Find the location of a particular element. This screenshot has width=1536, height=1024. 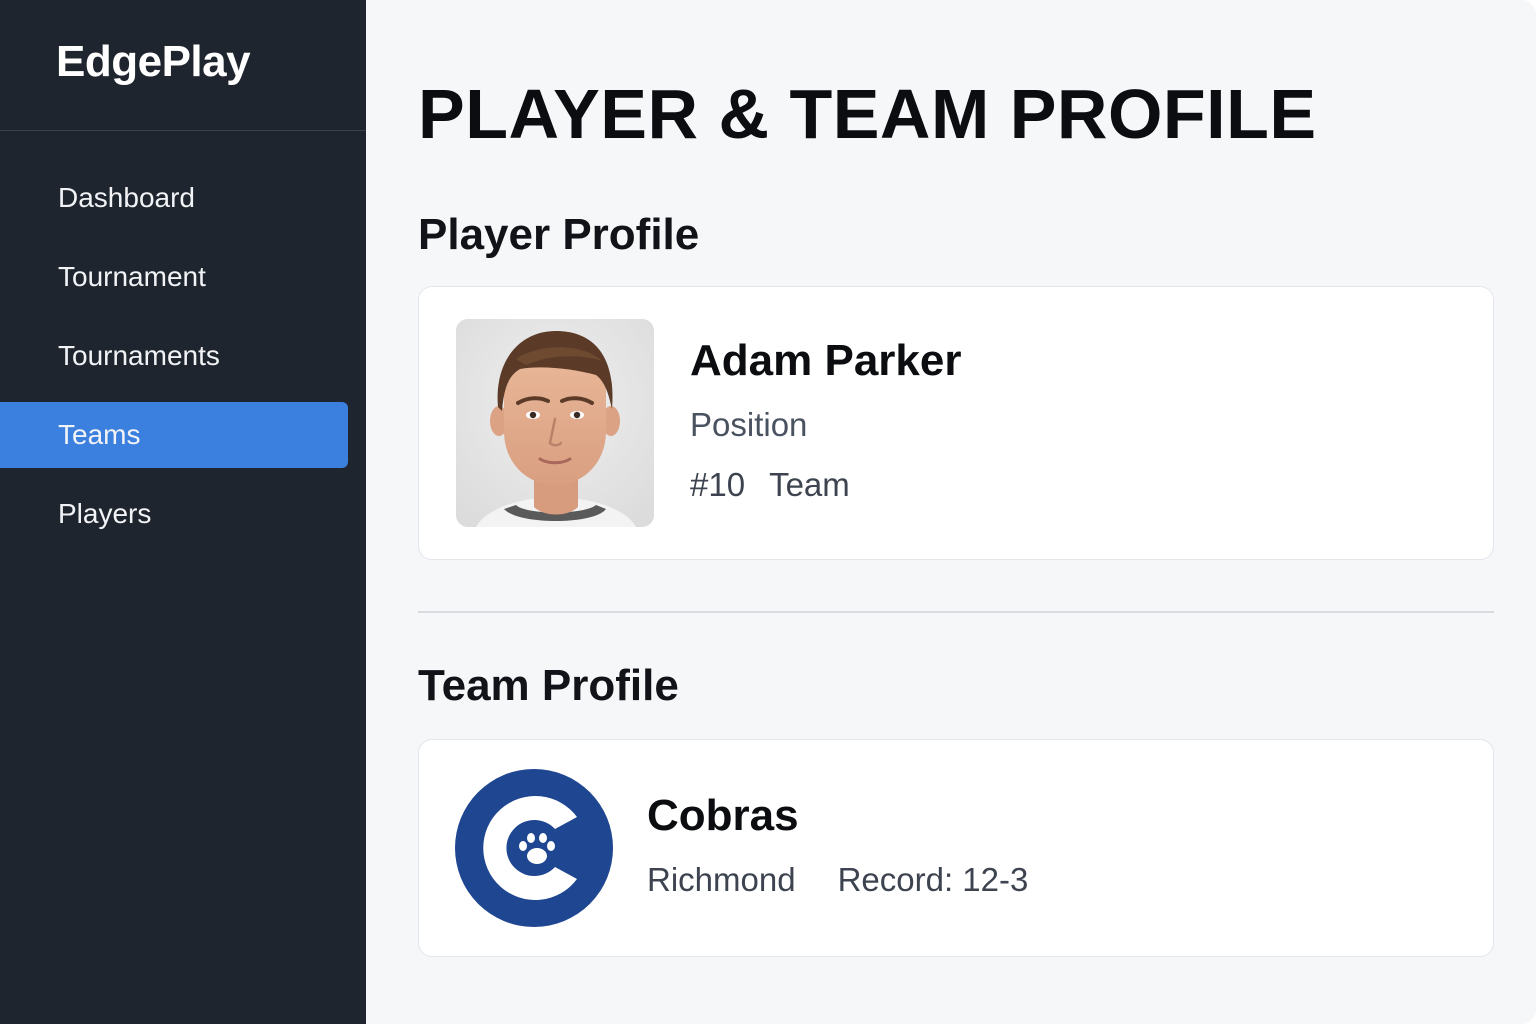

sidebar-item-dashboard: Dashboard is located at coordinates (174, 198).